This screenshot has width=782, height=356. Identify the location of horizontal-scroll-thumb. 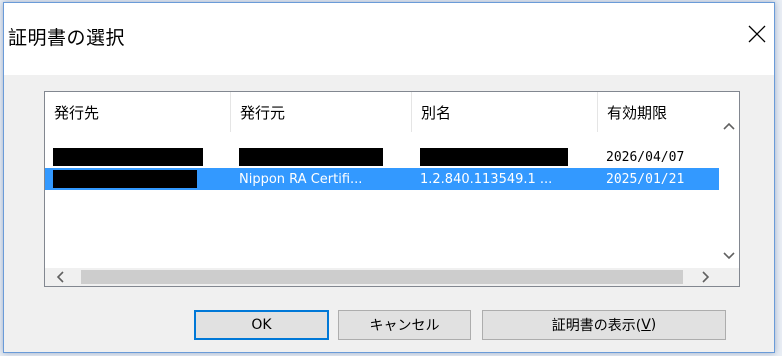
(382, 277).